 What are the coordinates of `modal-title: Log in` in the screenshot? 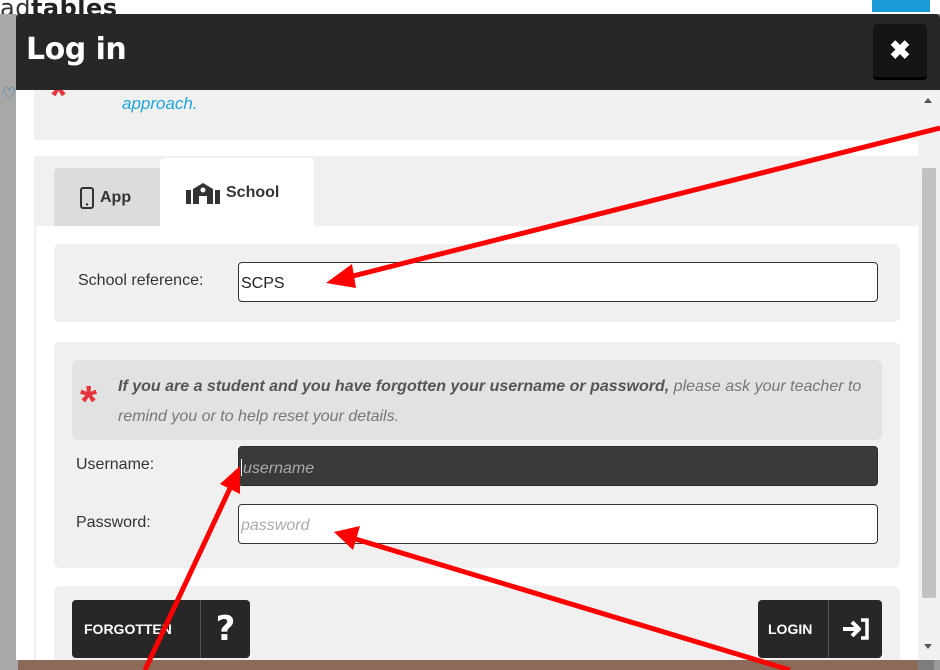 It's located at (76, 49).